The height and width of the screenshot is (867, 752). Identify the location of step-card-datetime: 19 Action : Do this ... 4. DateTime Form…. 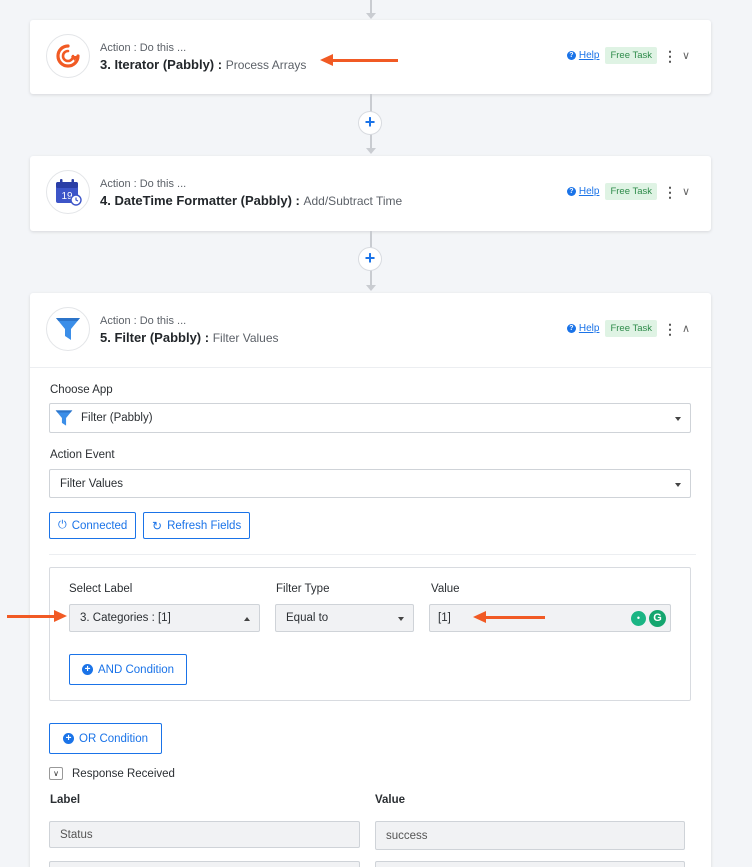
(370, 193).